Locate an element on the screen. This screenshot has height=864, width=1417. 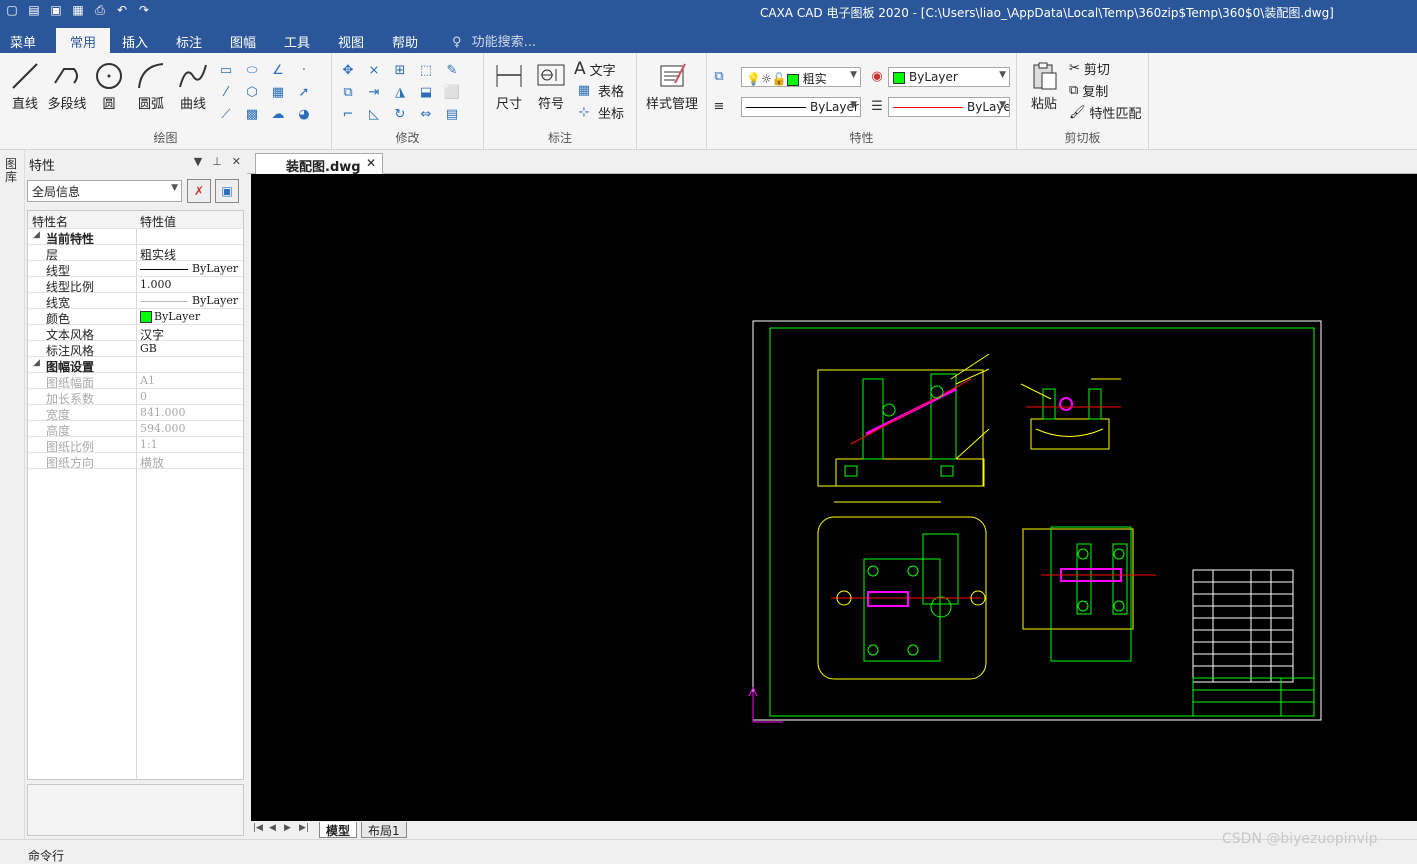
ellipse-icon: ⬭ is located at coordinates (252, 70).